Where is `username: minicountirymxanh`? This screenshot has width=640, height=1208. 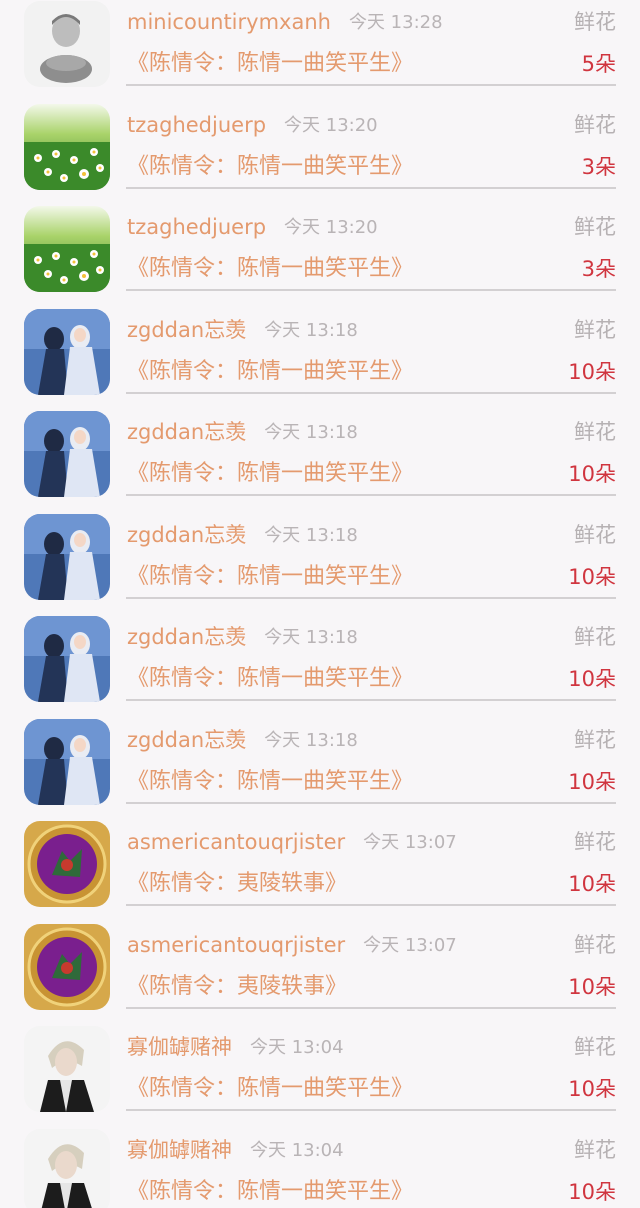
username: minicountirymxanh is located at coordinates (229, 22).